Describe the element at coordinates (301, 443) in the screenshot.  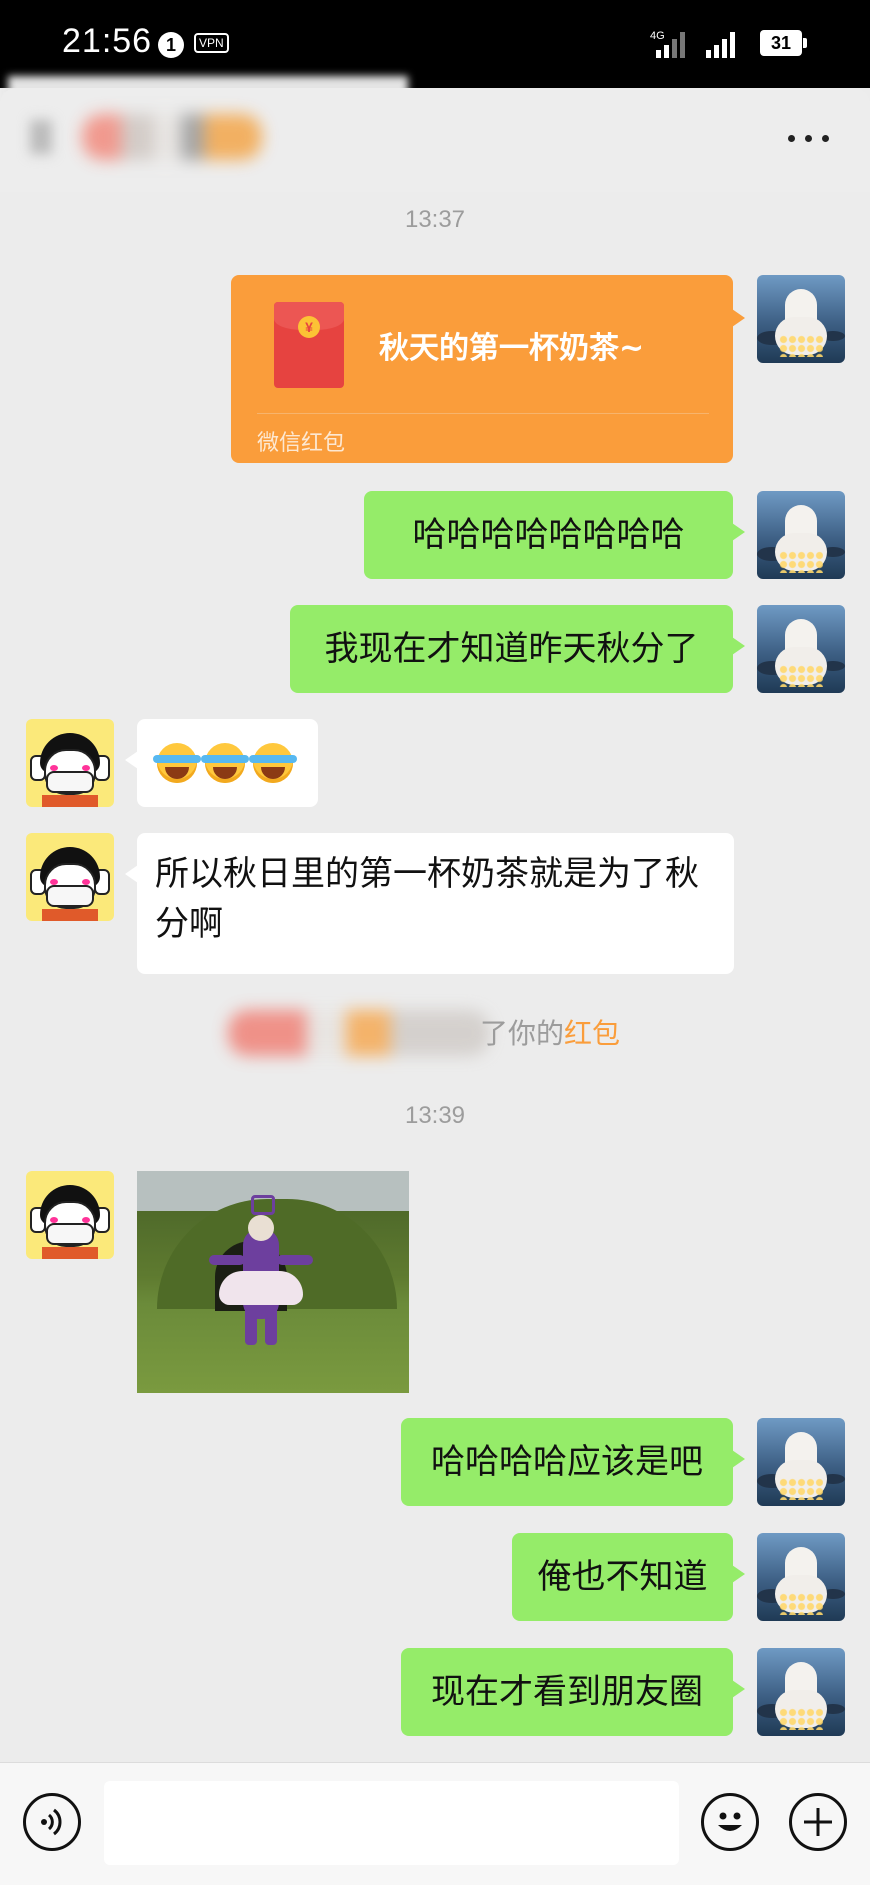
I see `red-packet-label: 微信红包` at that location.